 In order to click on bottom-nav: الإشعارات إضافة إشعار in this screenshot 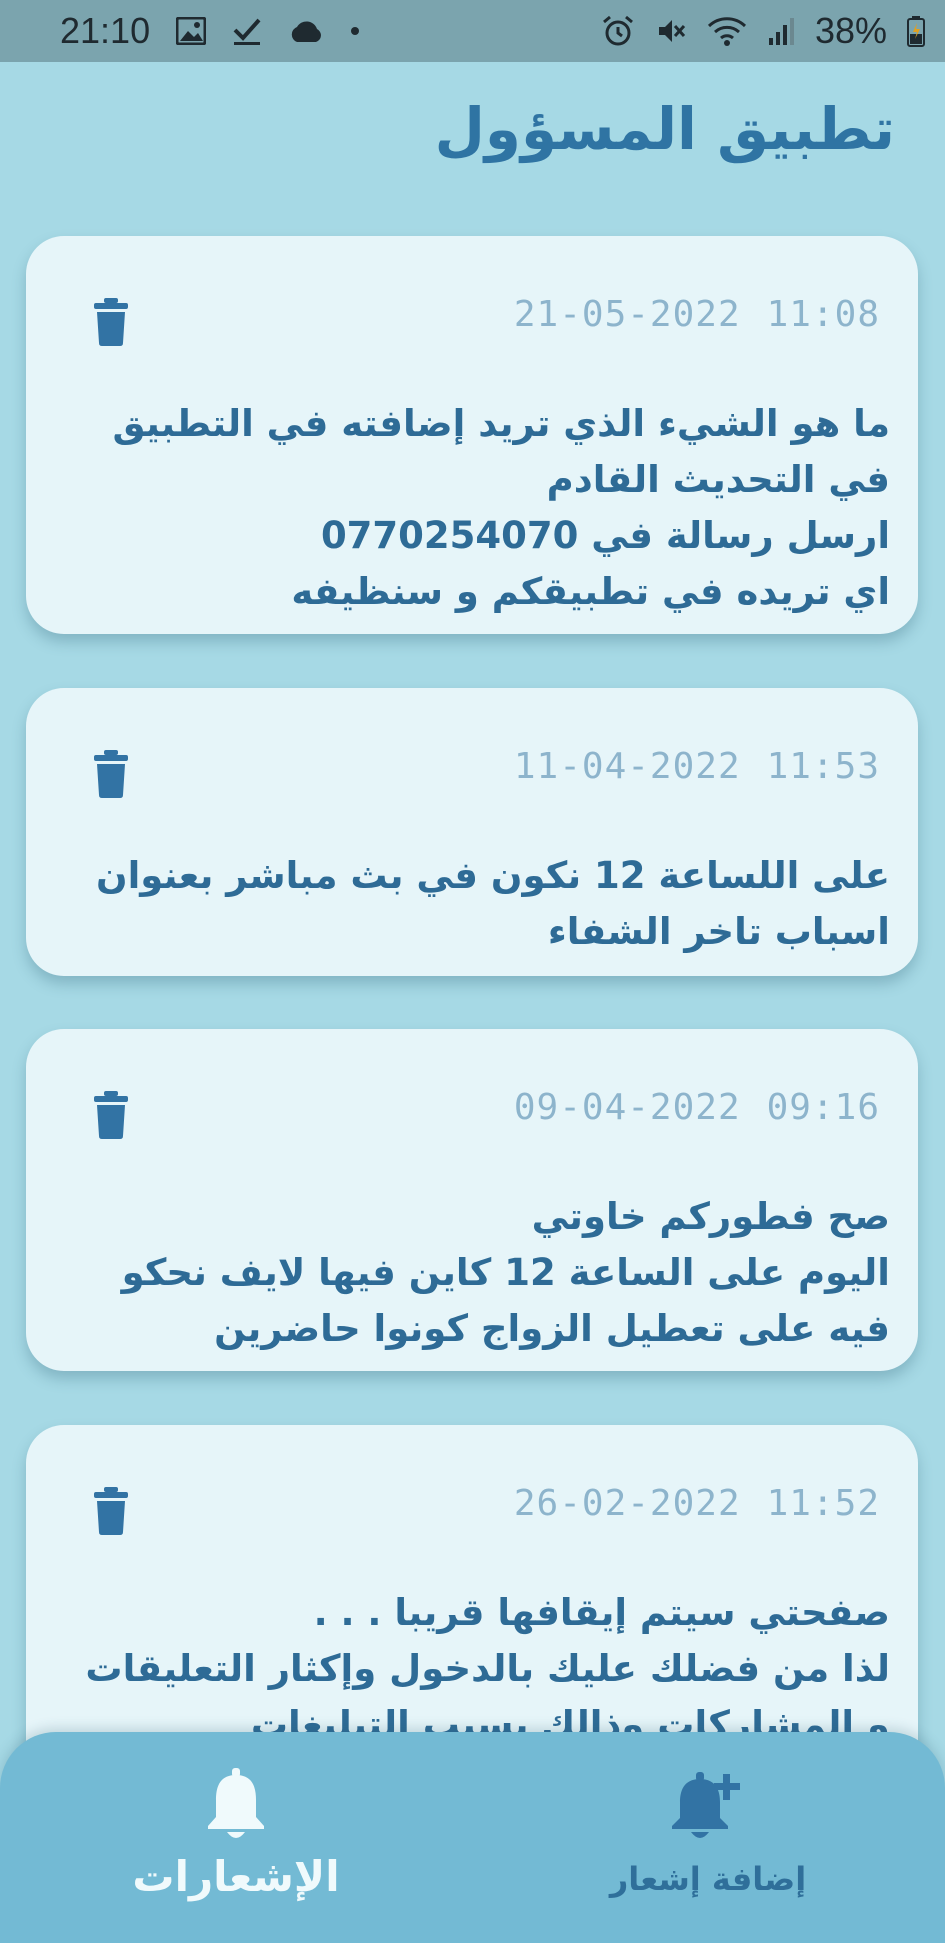, I will do `click(472, 1837)`.